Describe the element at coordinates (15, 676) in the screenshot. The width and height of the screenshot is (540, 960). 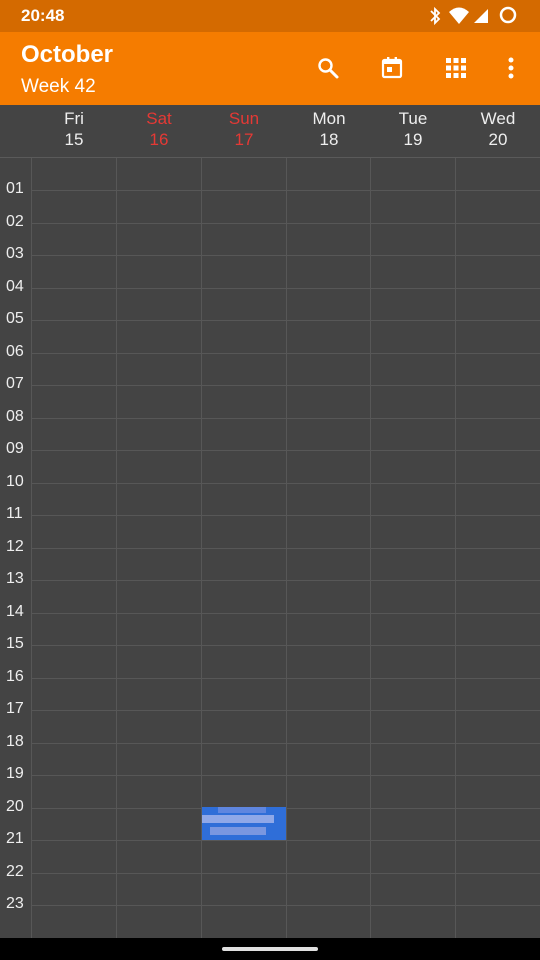
I see `hour-label: 16` at that location.